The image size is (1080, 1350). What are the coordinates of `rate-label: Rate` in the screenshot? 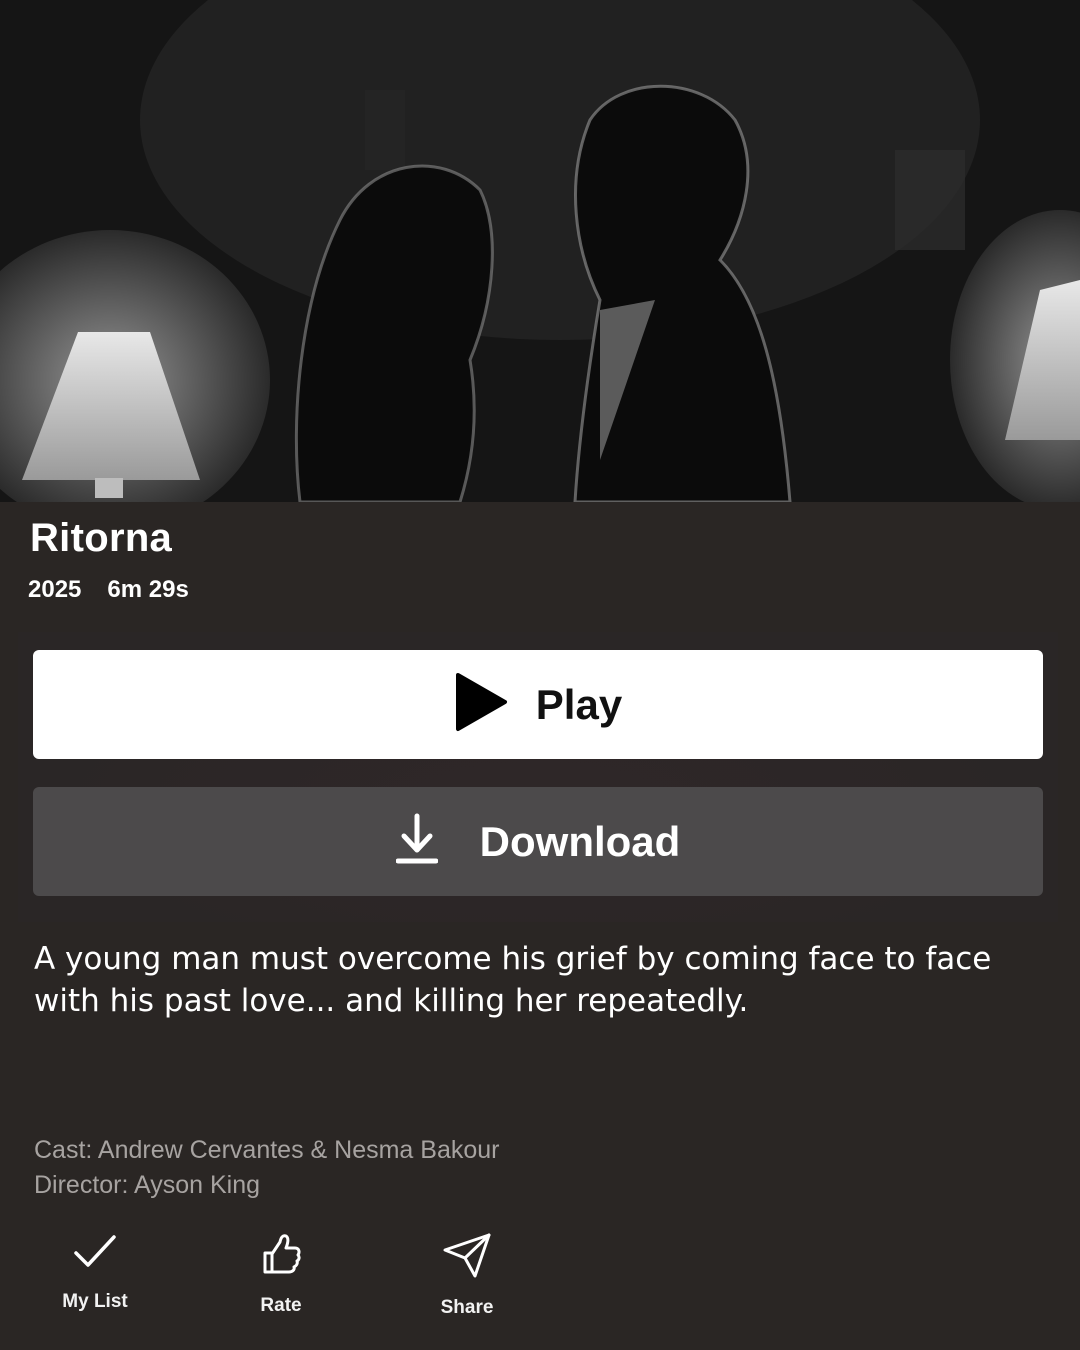 It's located at (281, 1305).